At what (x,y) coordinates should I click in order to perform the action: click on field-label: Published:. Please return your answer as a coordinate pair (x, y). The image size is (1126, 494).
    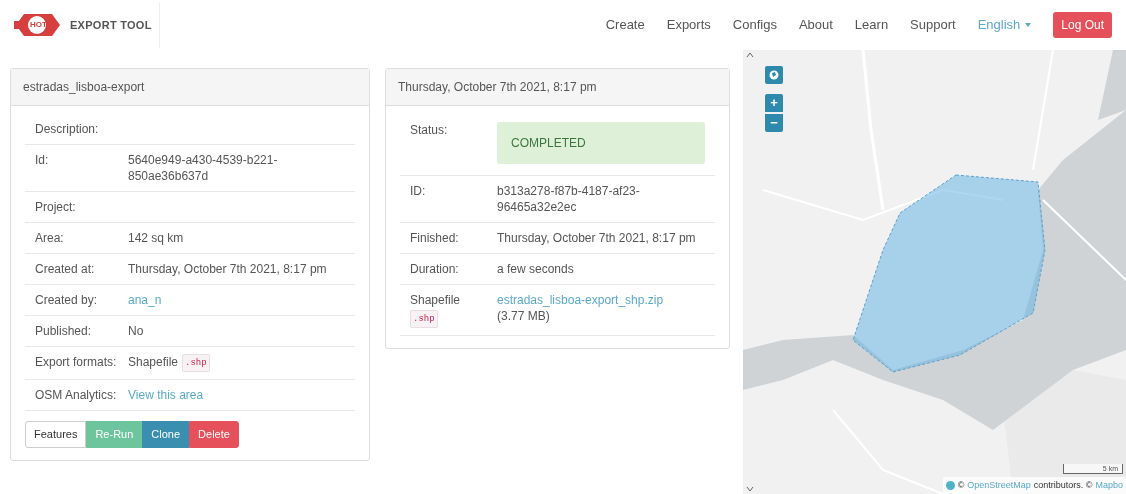
    Looking at the image, I should click on (64, 331).